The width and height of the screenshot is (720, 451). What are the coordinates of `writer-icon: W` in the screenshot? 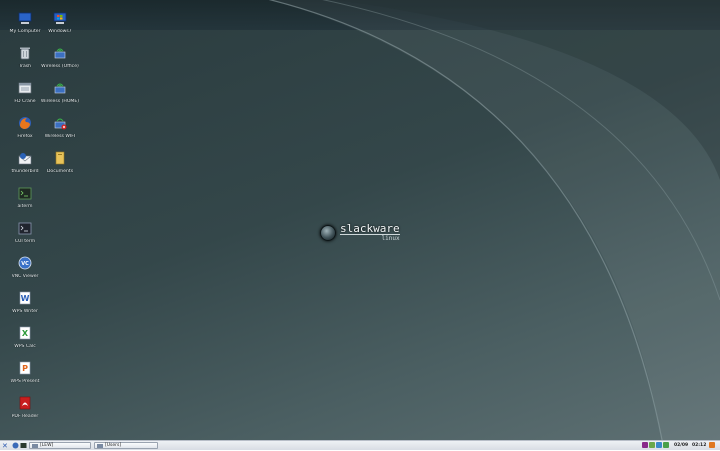 It's located at (25, 298).